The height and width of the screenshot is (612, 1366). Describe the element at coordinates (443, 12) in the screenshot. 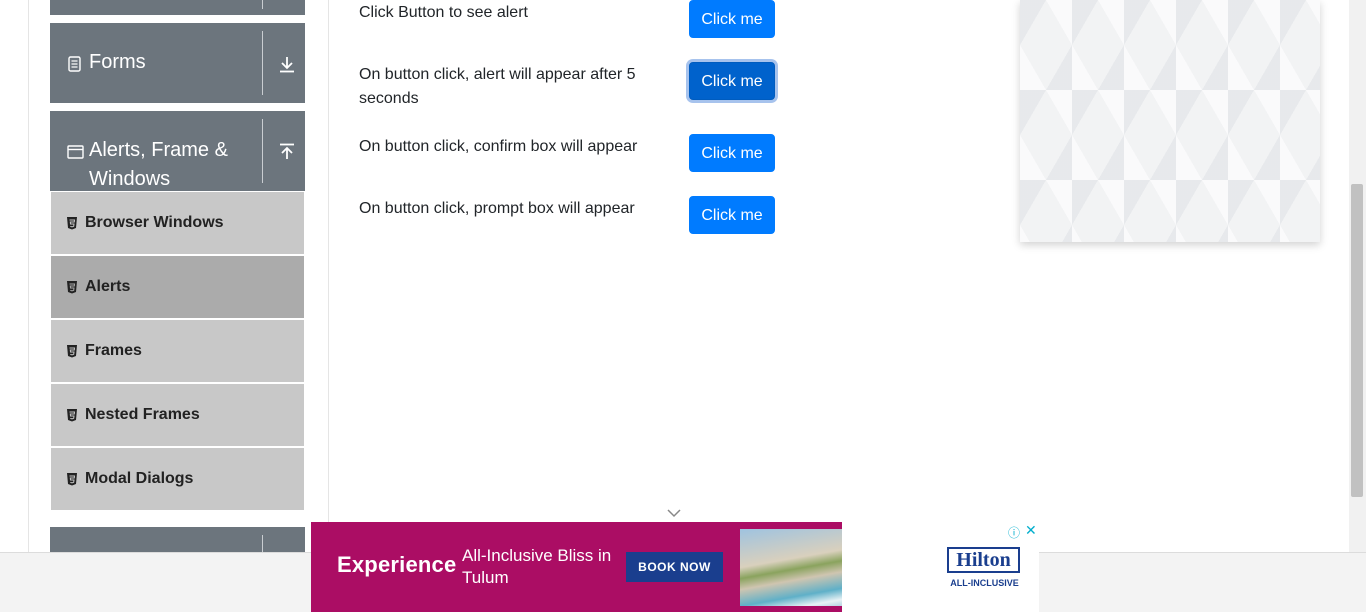

I see `alert-row-label: Click Button to see alert` at that location.